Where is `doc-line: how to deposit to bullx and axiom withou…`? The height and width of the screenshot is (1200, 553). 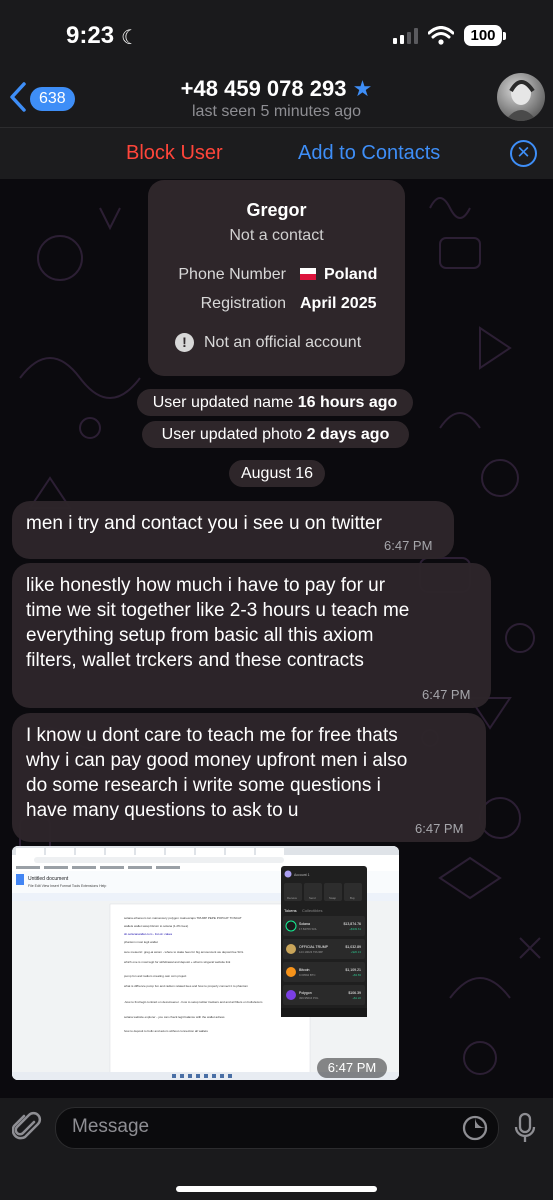
doc-line: how to deposit to bullx and axiom withou… is located at coordinates (166, 1031).